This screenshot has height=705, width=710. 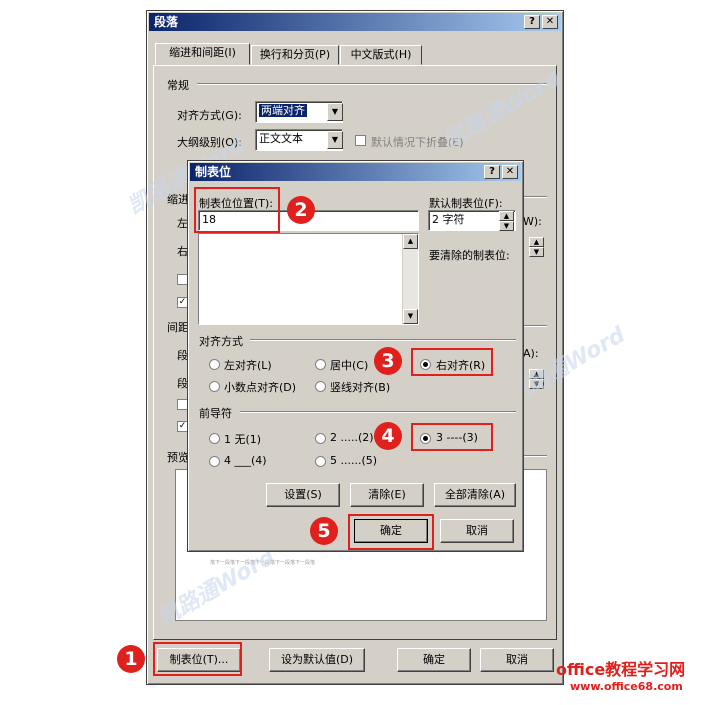 I want to click on leader-middots-label: 5 ......(5), so click(x=354, y=460).